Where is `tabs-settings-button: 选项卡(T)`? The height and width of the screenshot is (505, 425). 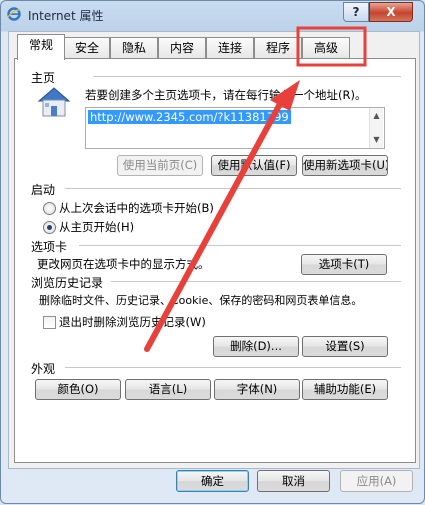
tabs-settings-button: 选项卡(T) is located at coordinates (344, 264).